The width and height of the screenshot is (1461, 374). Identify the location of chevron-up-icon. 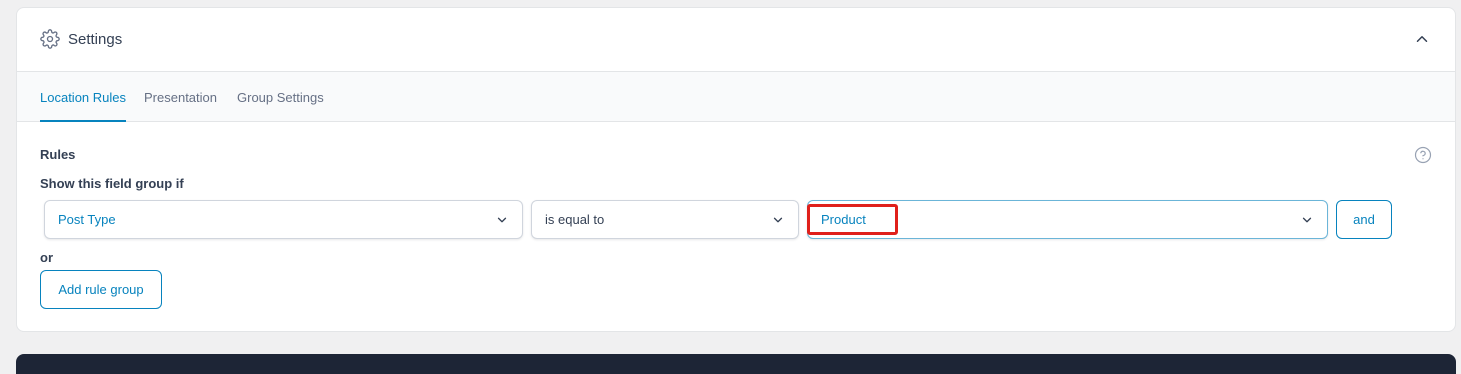
(1422, 39).